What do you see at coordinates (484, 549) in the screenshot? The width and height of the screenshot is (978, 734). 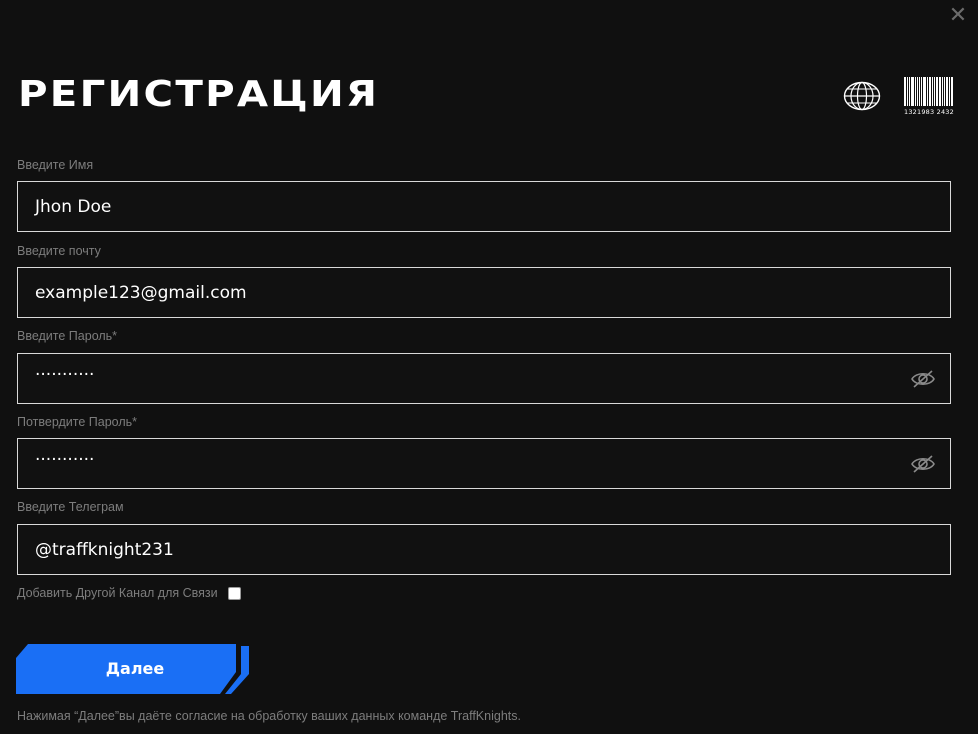 I see `telegram-field: @traffknight231` at bounding box center [484, 549].